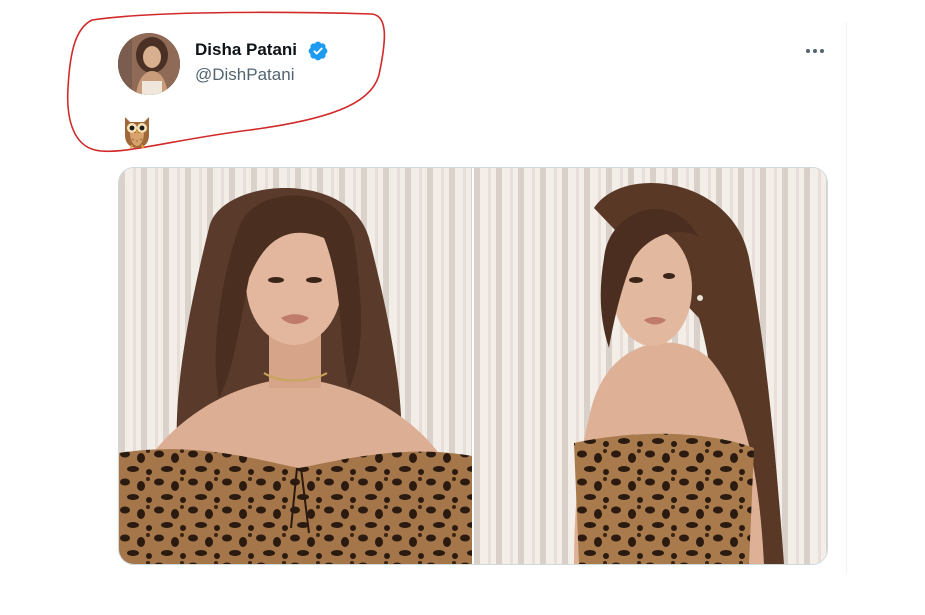 The width and height of the screenshot is (925, 615). I want to click on author-handle: @DishPatani, so click(244, 75).